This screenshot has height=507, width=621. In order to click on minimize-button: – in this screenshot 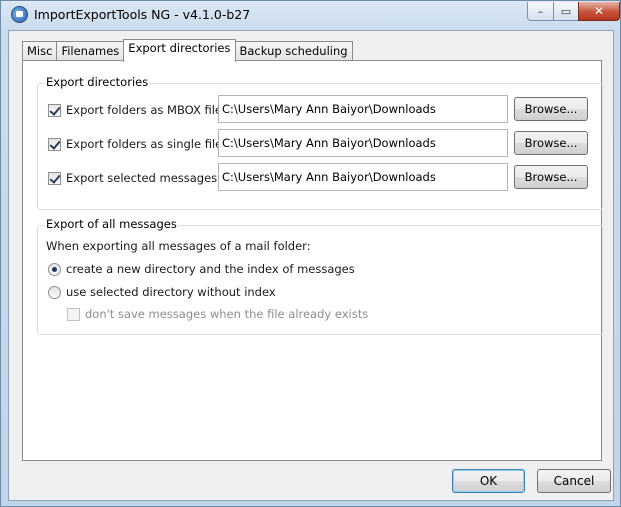, I will do `click(540, 11)`.